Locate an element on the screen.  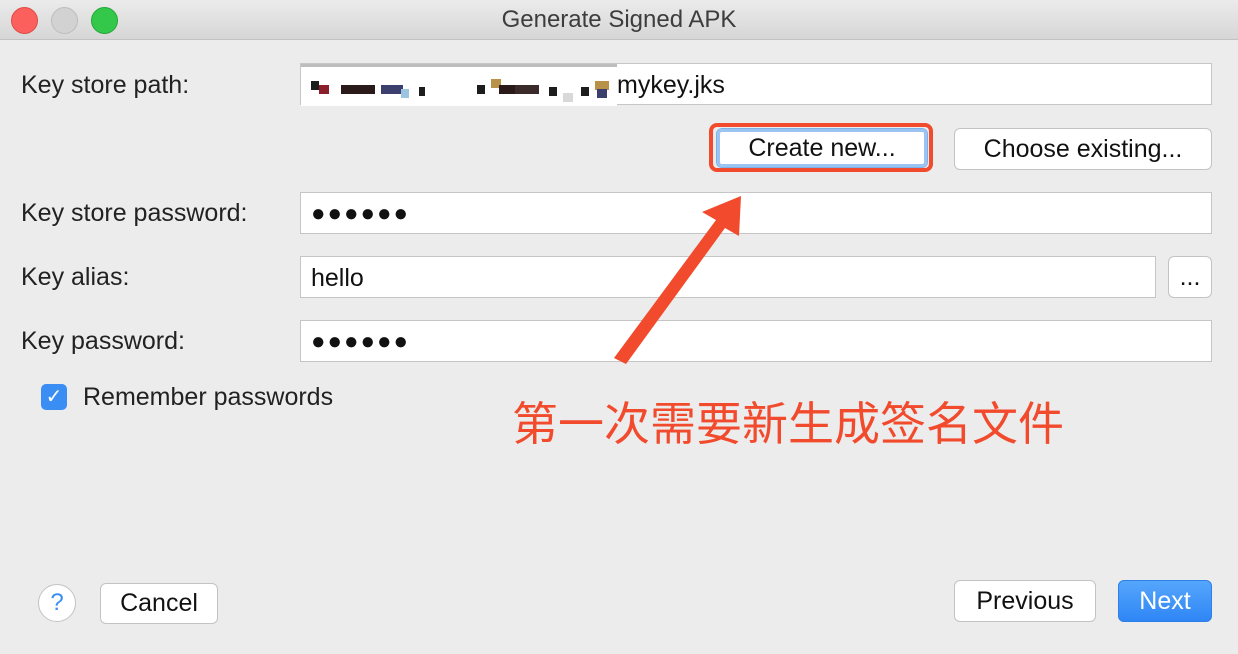
previous-button: Previous is located at coordinates (1025, 601).